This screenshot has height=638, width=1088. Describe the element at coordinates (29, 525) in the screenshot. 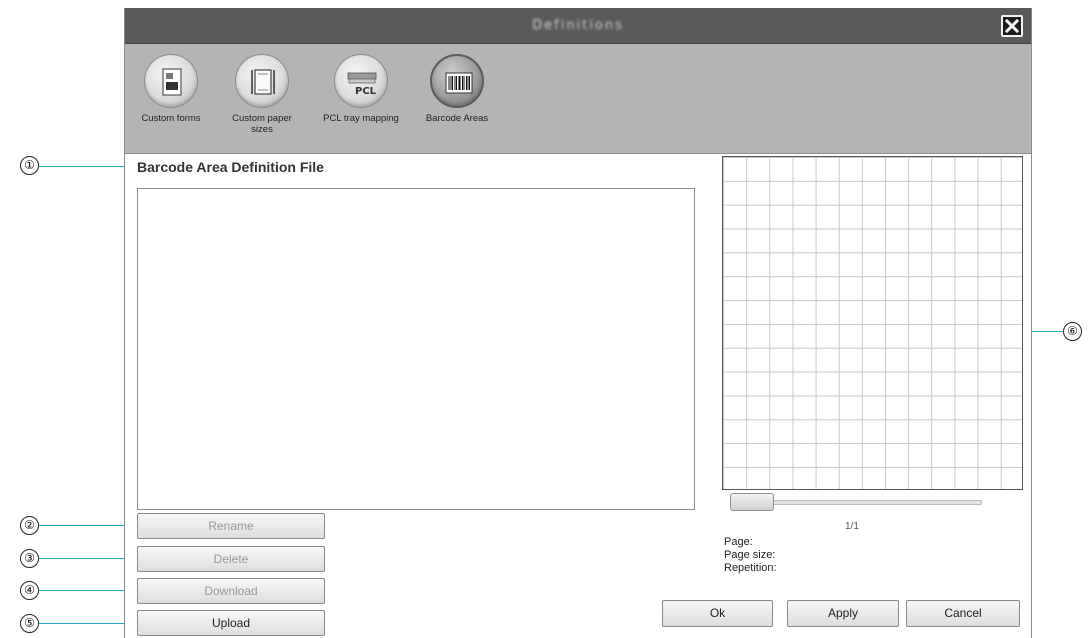

I see `callout-2: ②` at that location.